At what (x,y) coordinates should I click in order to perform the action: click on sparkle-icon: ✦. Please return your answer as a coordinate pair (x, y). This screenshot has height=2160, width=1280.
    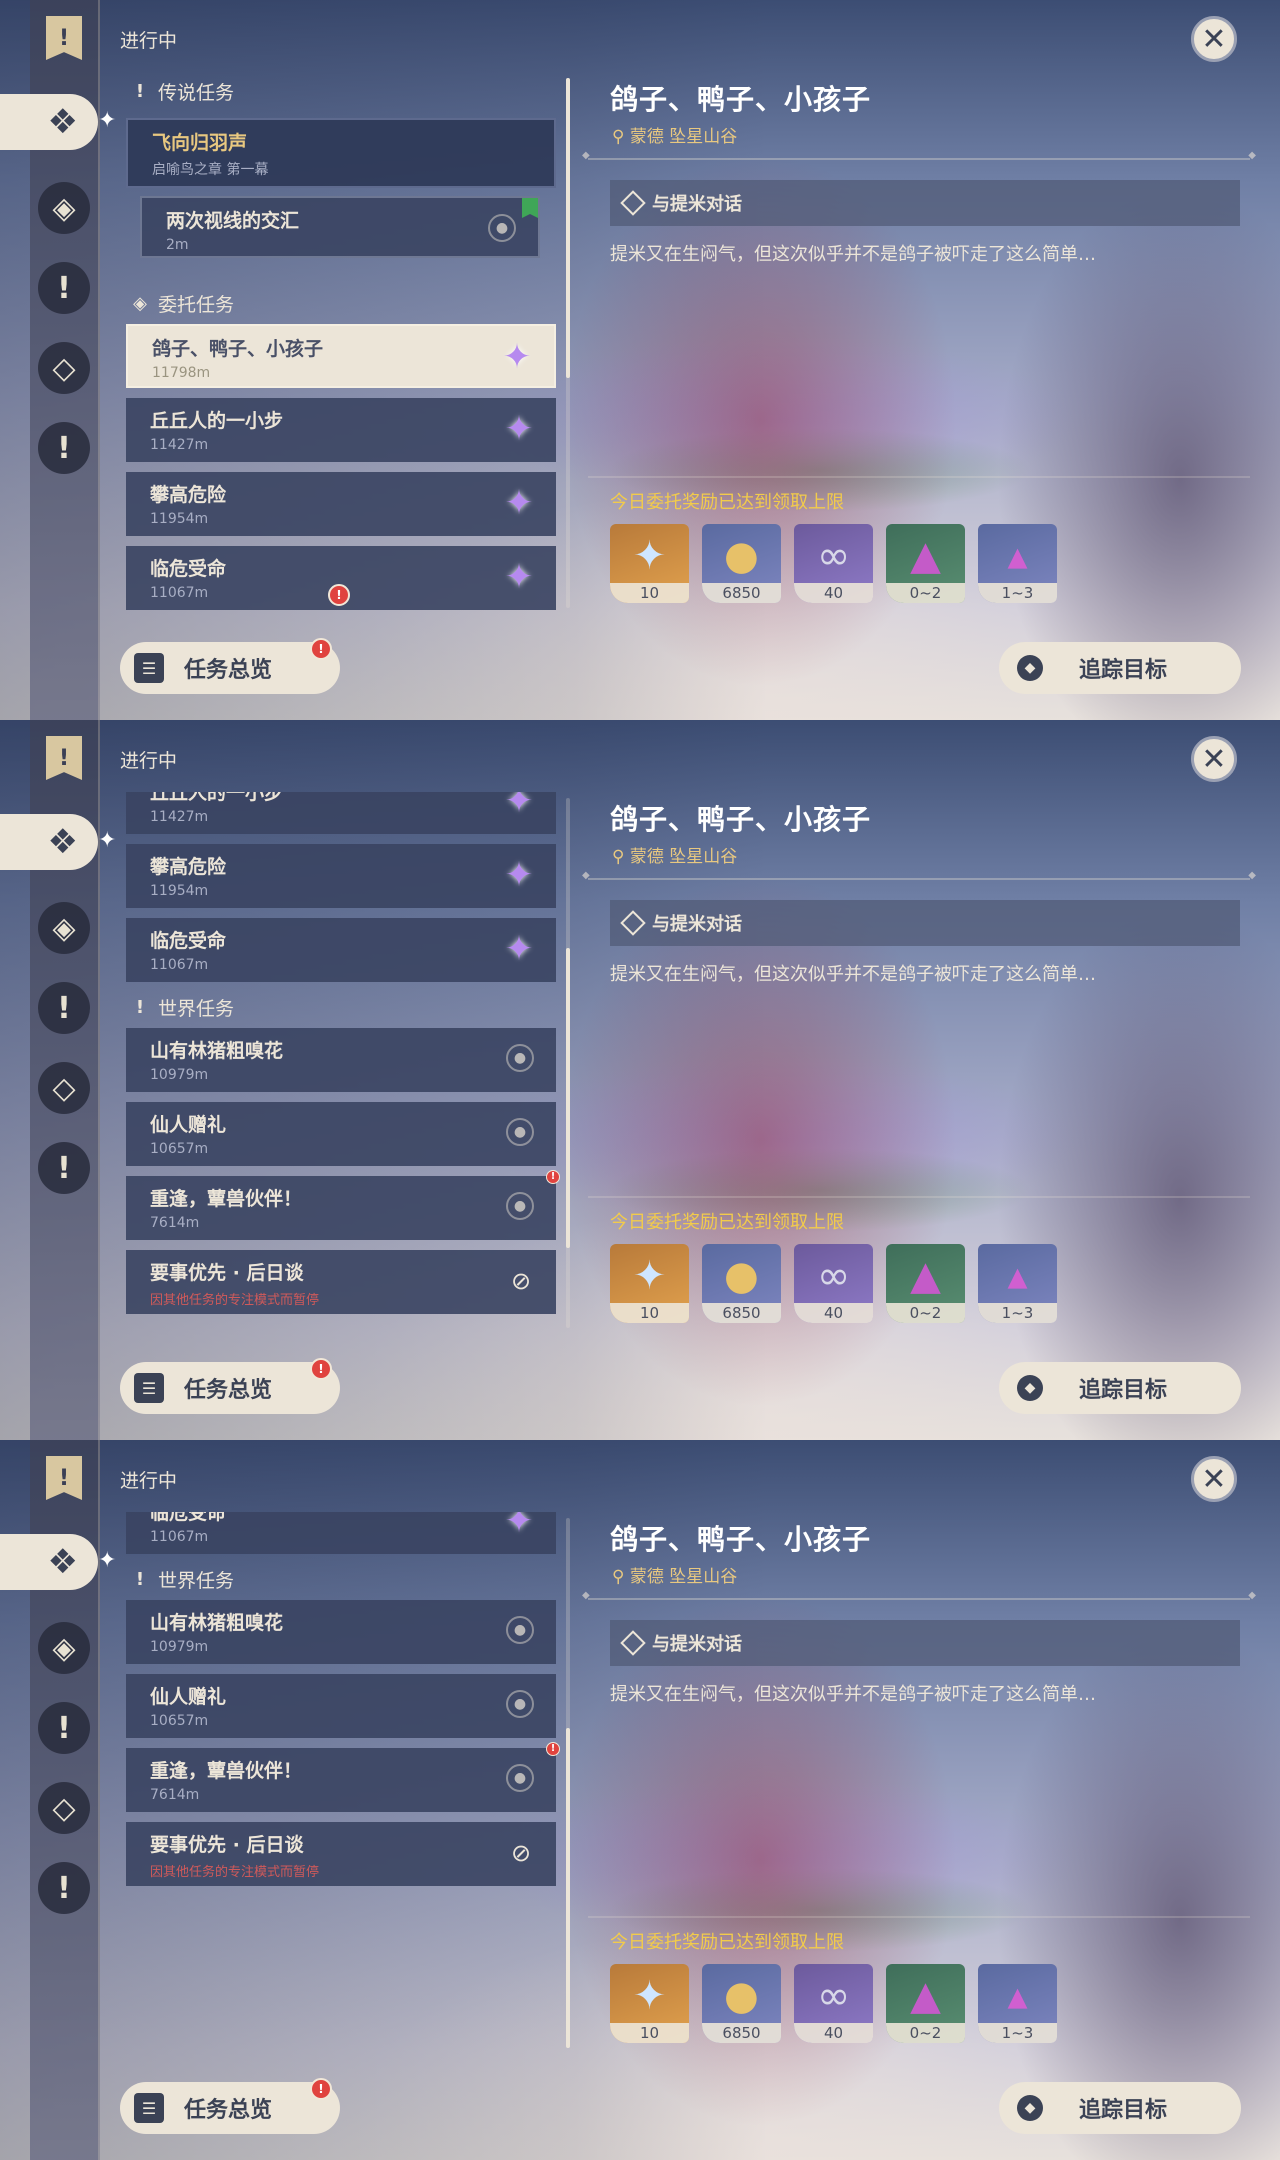
    Looking at the image, I should click on (107, 840).